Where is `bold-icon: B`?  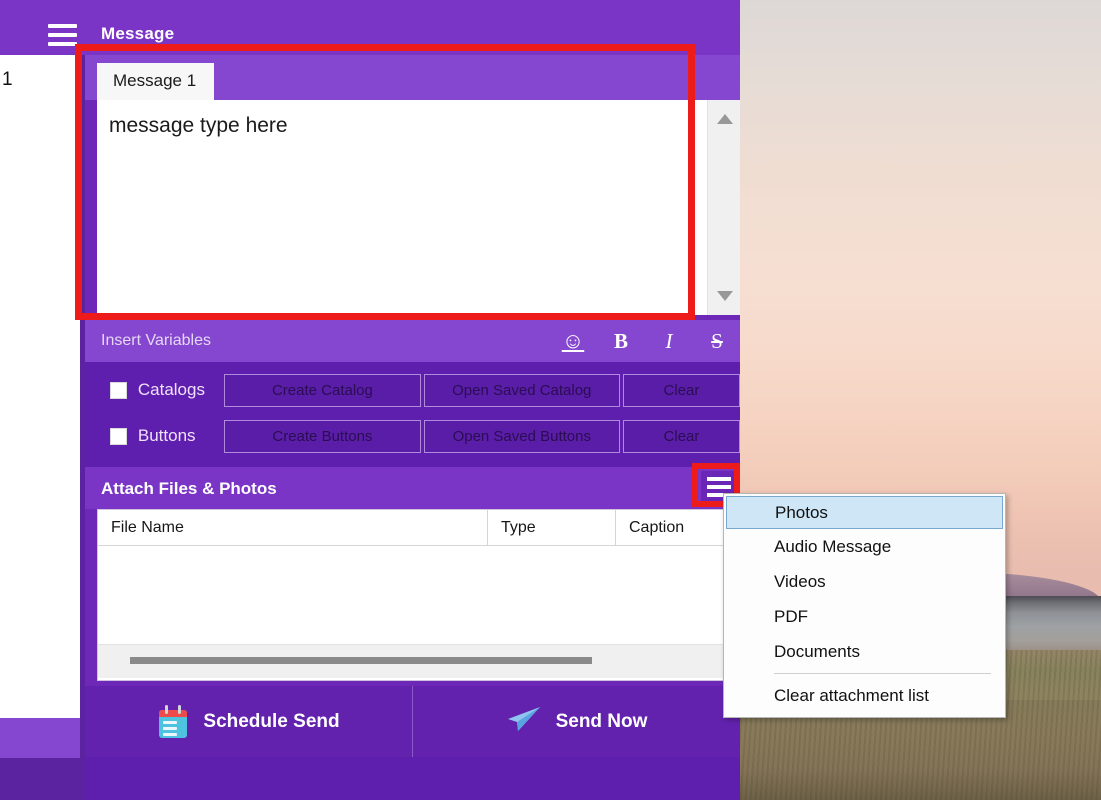 bold-icon: B is located at coordinates (621, 341).